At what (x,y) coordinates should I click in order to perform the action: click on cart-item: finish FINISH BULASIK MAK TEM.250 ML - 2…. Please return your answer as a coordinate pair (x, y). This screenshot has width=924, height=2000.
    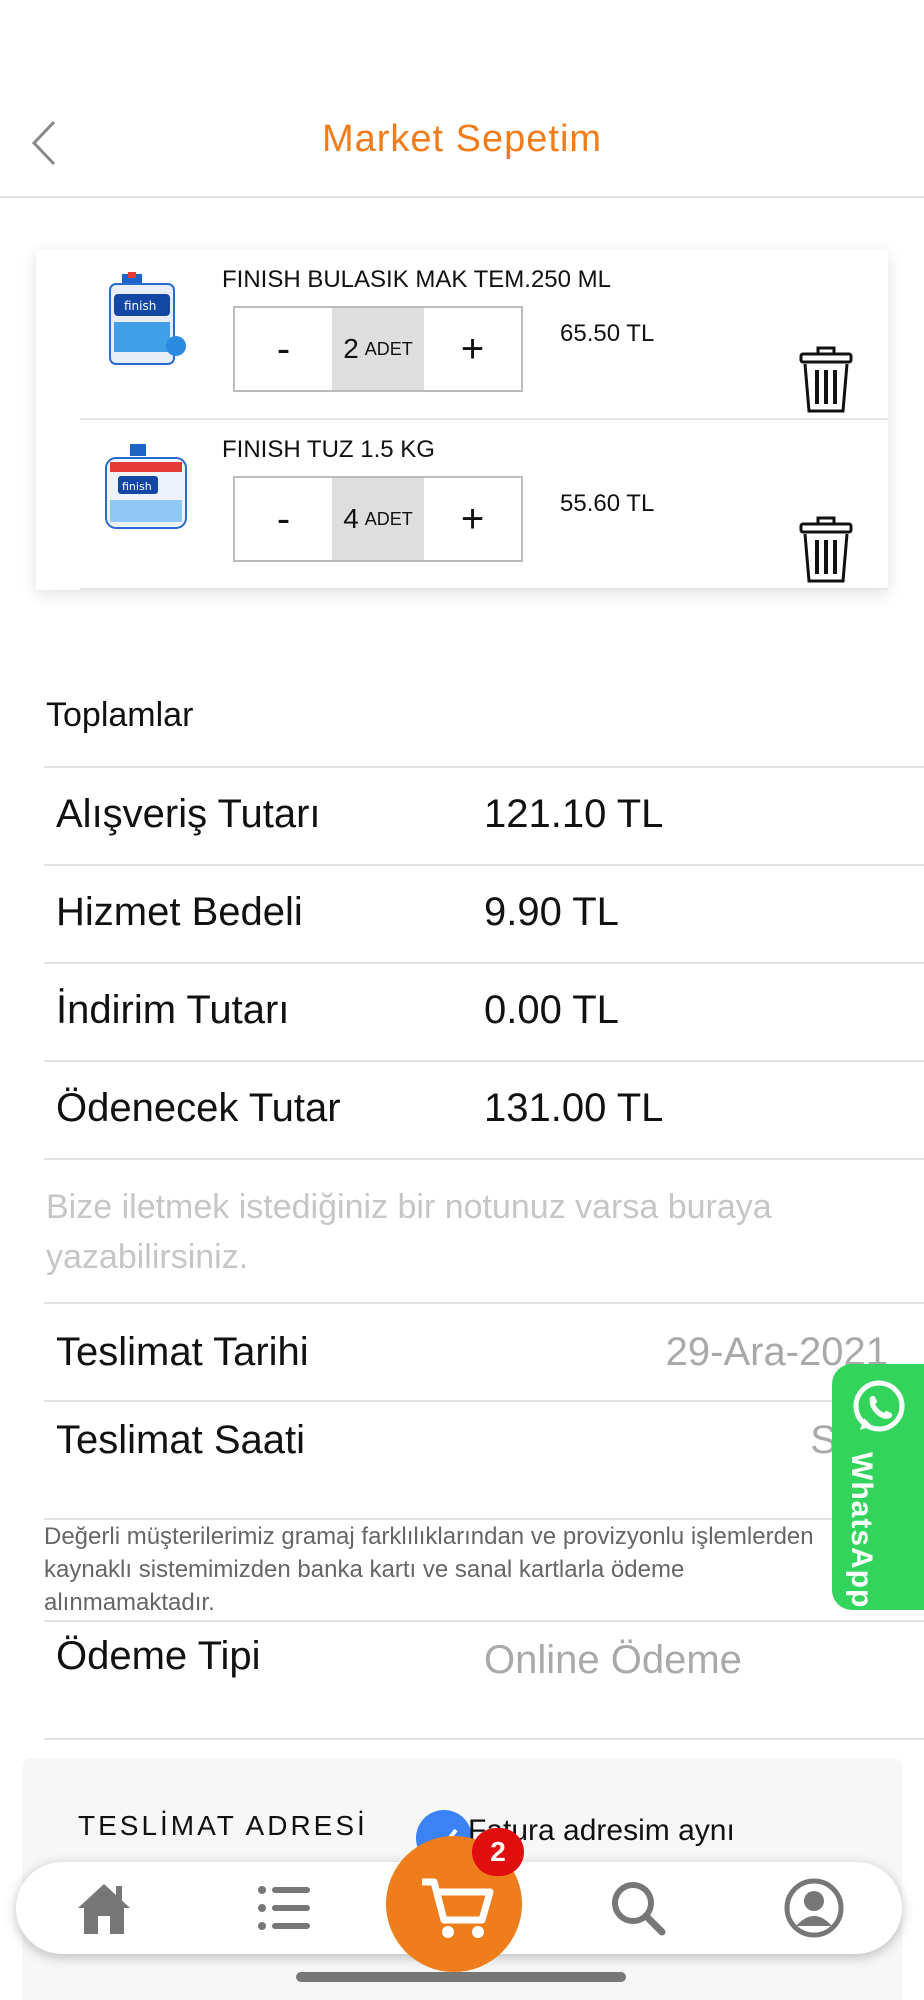
    Looking at the image, I should click on (462, 335).